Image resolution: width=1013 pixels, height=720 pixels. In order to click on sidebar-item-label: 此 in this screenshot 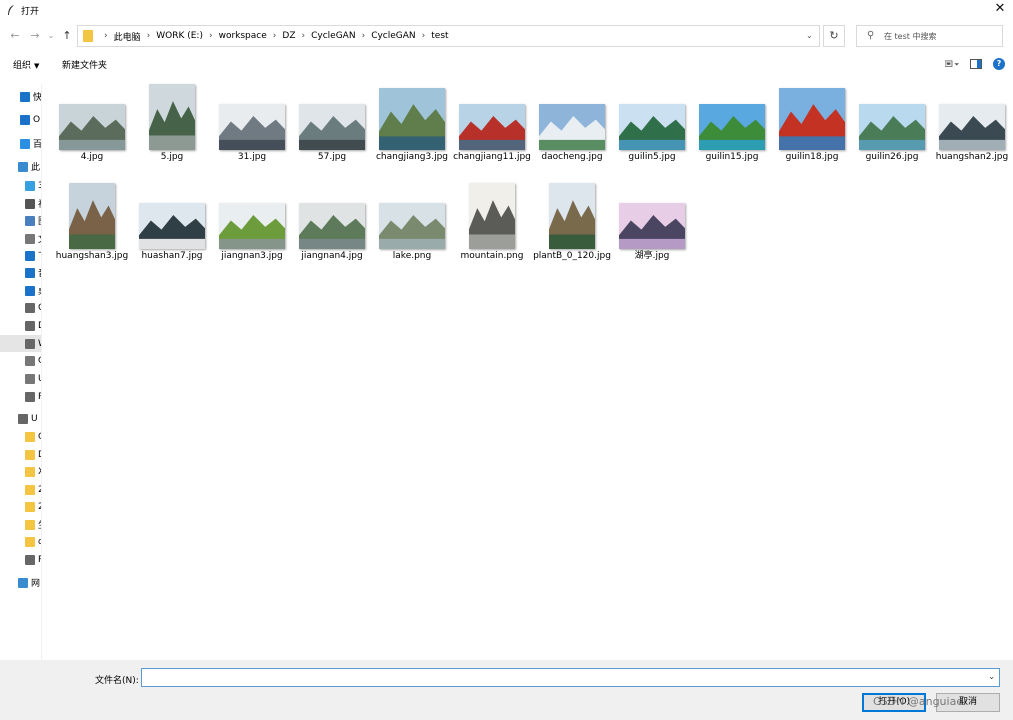, I will do `click(36, 168)`.